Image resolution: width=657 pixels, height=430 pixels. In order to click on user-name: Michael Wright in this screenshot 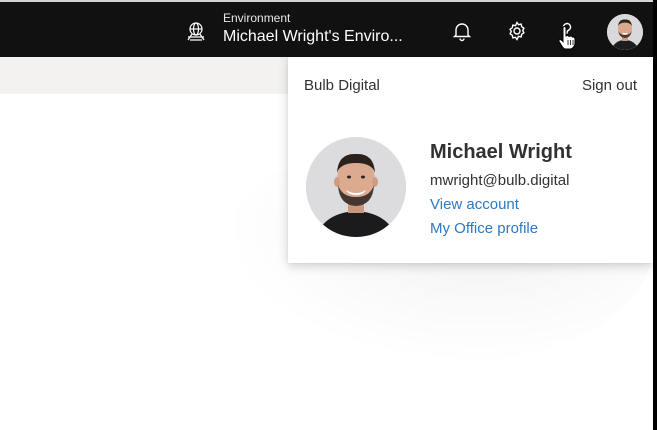, I will do `click(501, 152)`.